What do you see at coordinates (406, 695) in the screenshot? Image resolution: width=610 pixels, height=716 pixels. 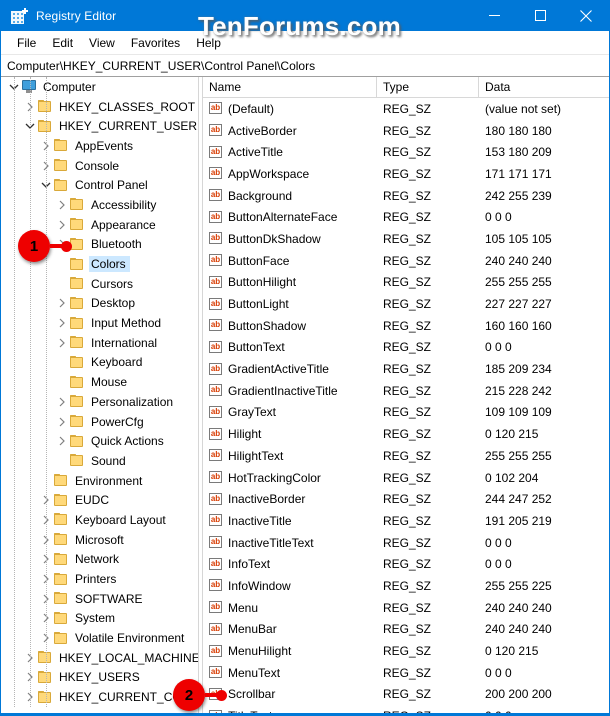 I see `list-row-scrollbar: abScrollbar REG_SZ 200 200 200` at bounding box center [406, 695].